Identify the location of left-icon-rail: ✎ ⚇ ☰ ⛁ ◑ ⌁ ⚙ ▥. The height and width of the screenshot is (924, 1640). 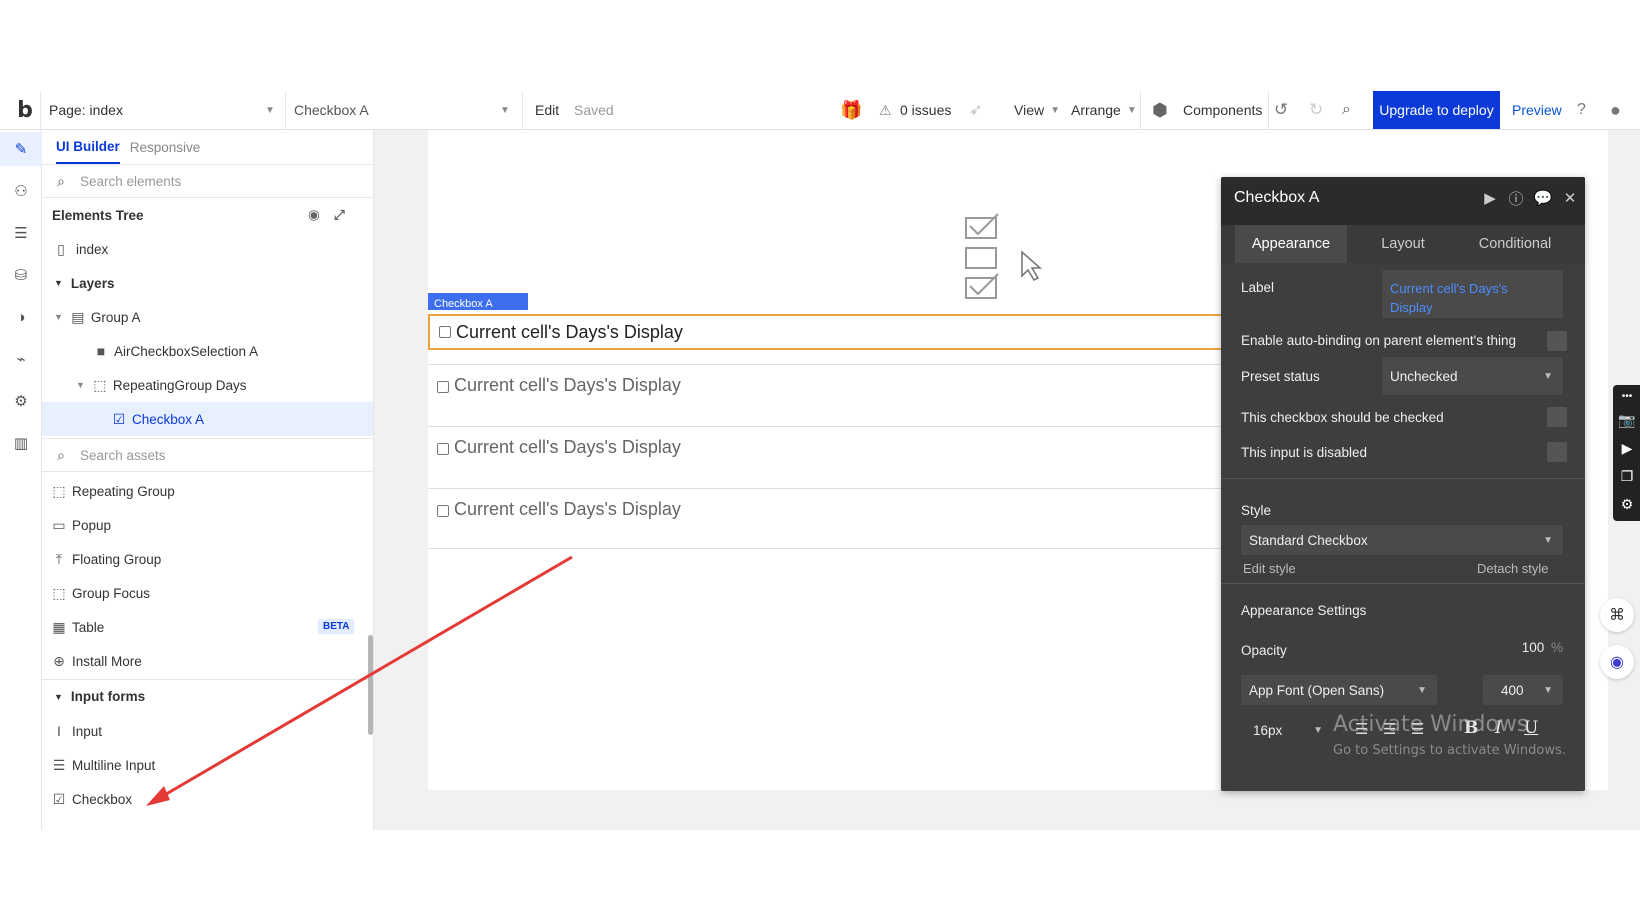
(21, 480).